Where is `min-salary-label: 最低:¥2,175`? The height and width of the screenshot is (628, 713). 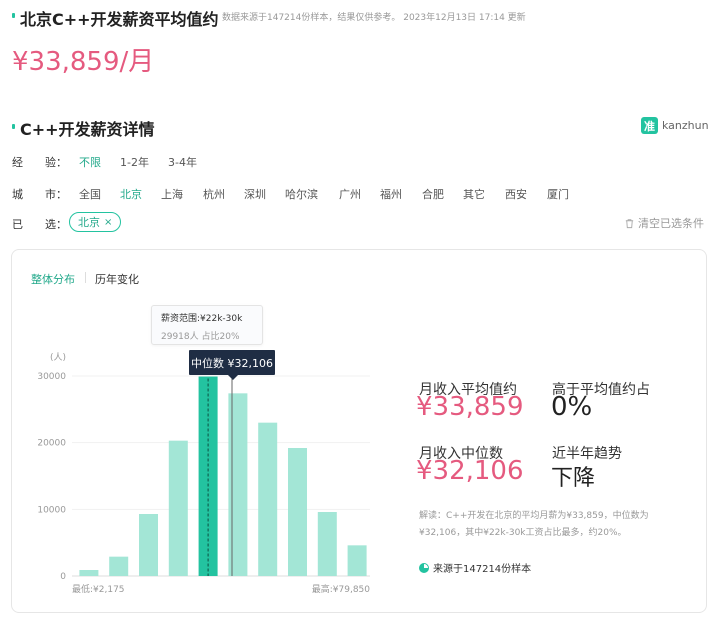 min-salary-label: 最低:¥2,175 is located at coordinates (98, 589).